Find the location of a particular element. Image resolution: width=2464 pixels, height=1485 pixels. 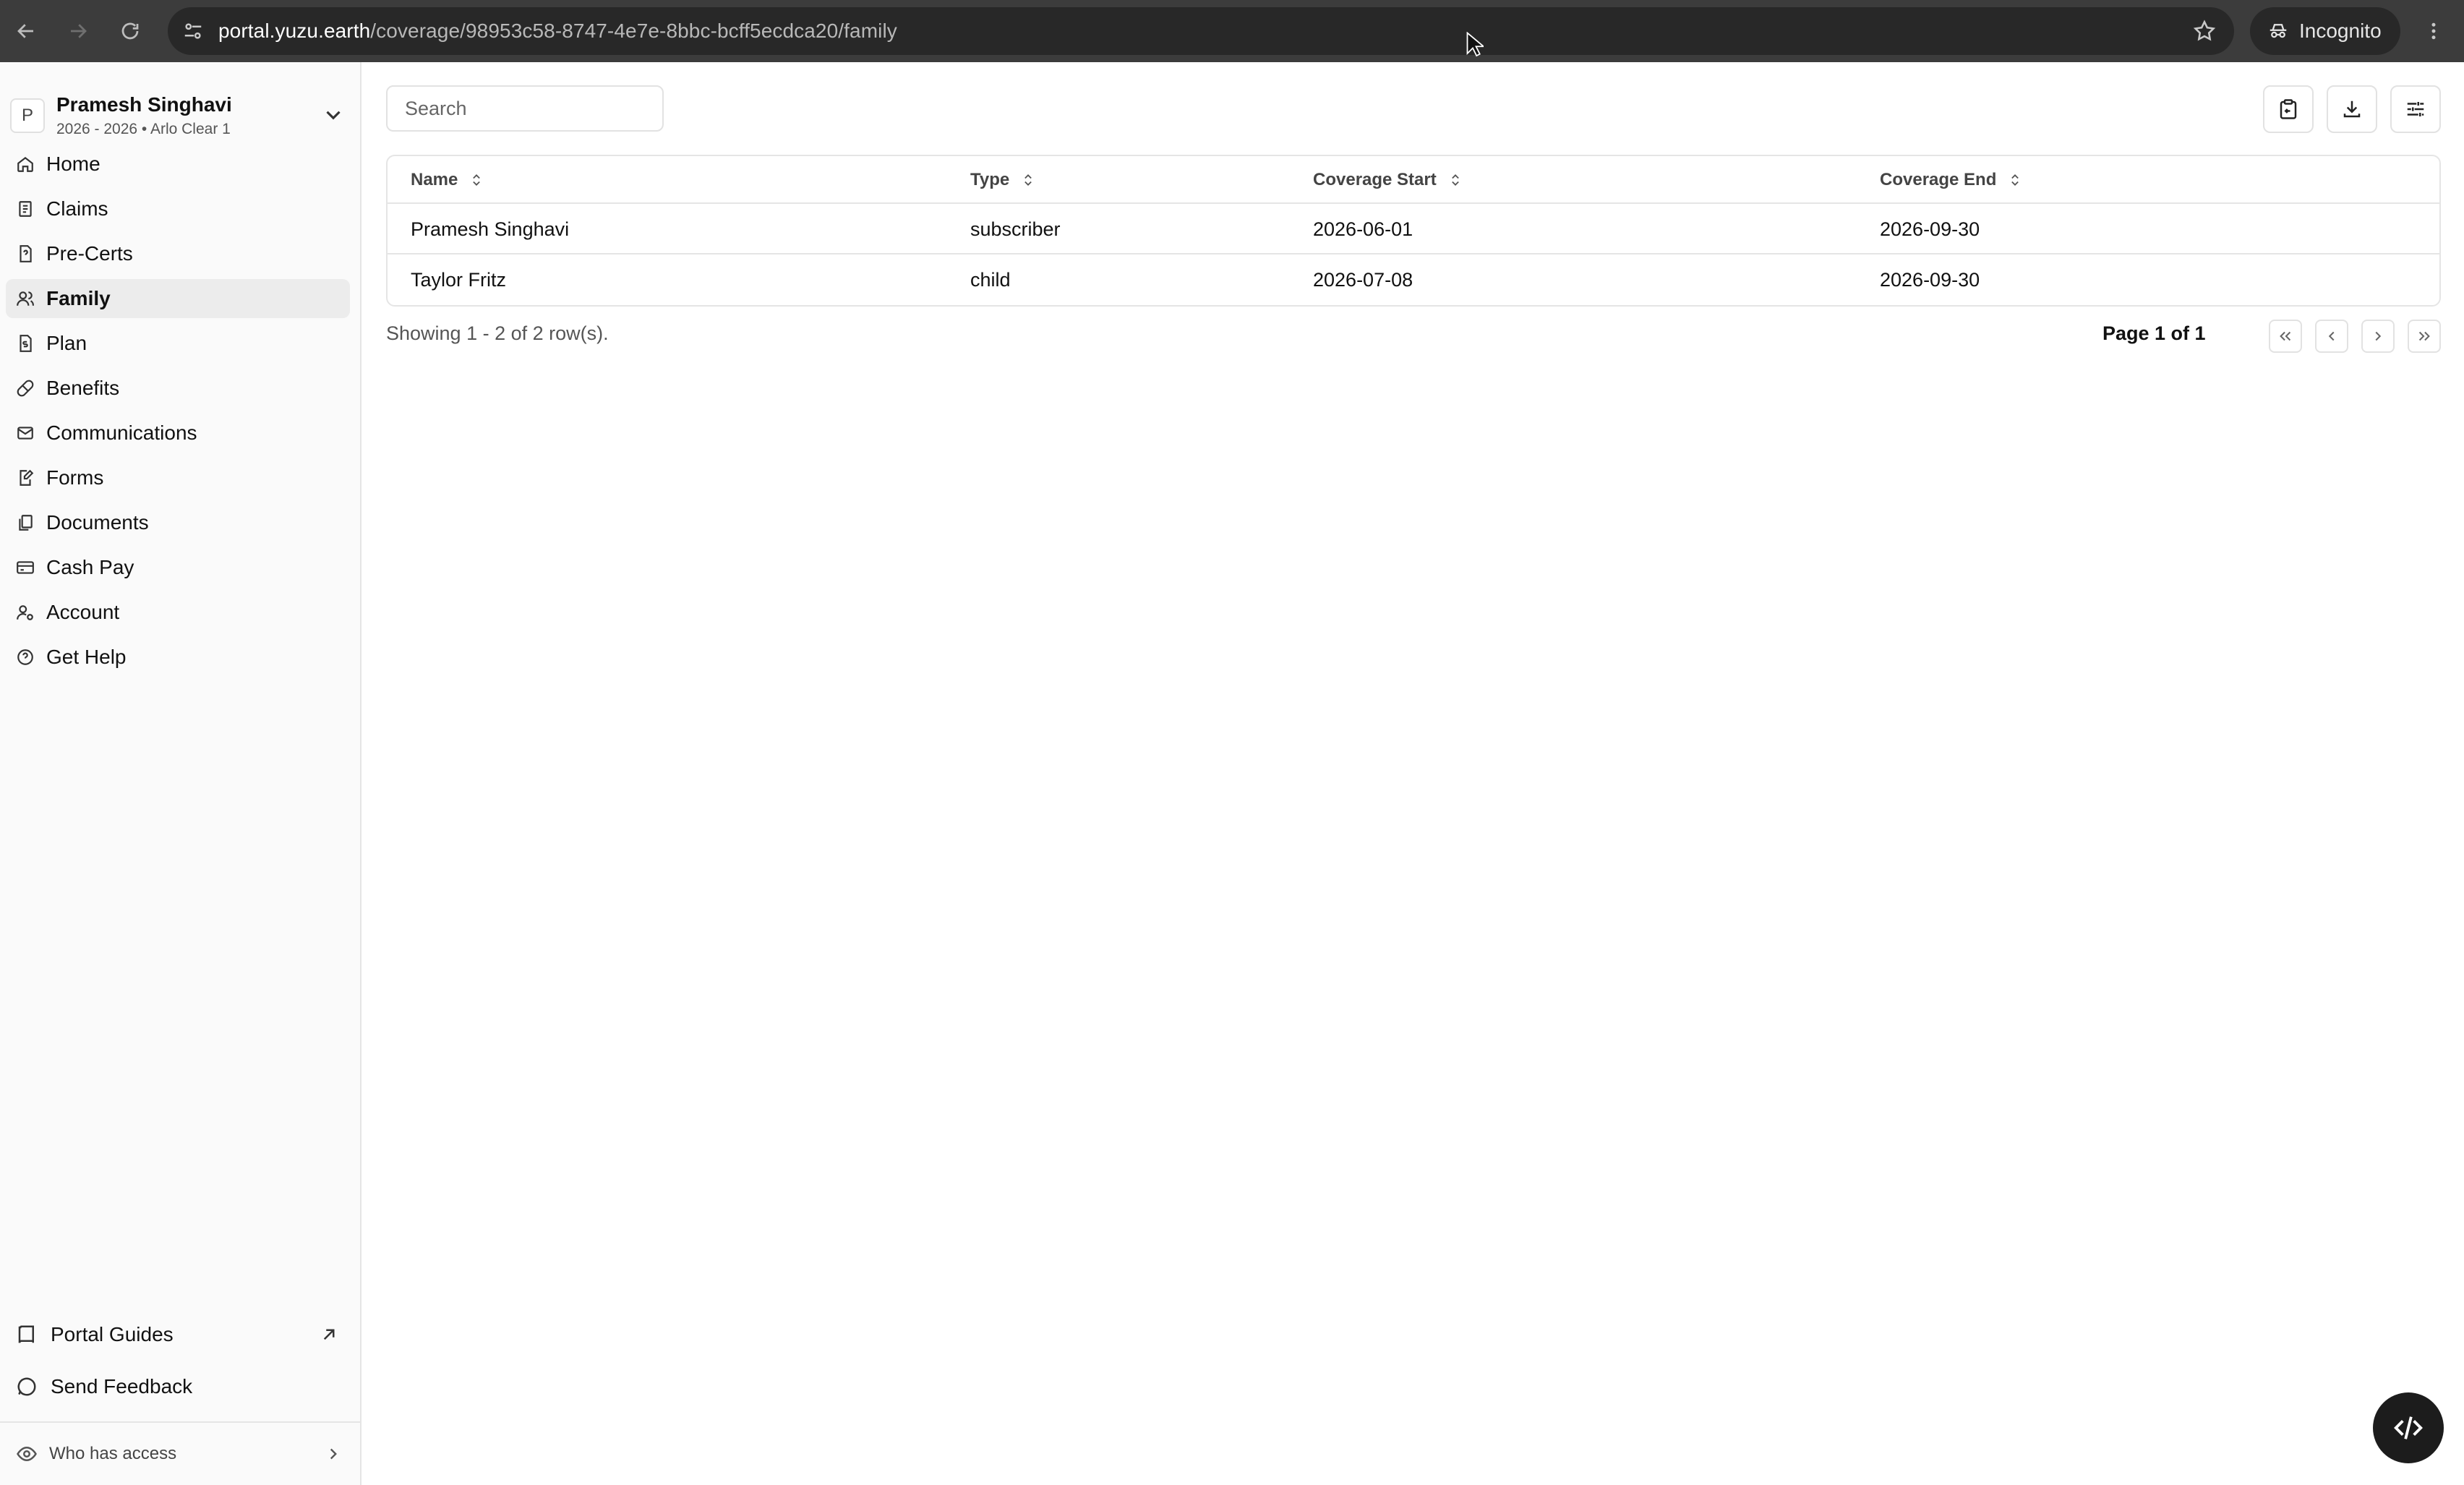

sidebar-item-family: Family is located at coordinates (178, 299).